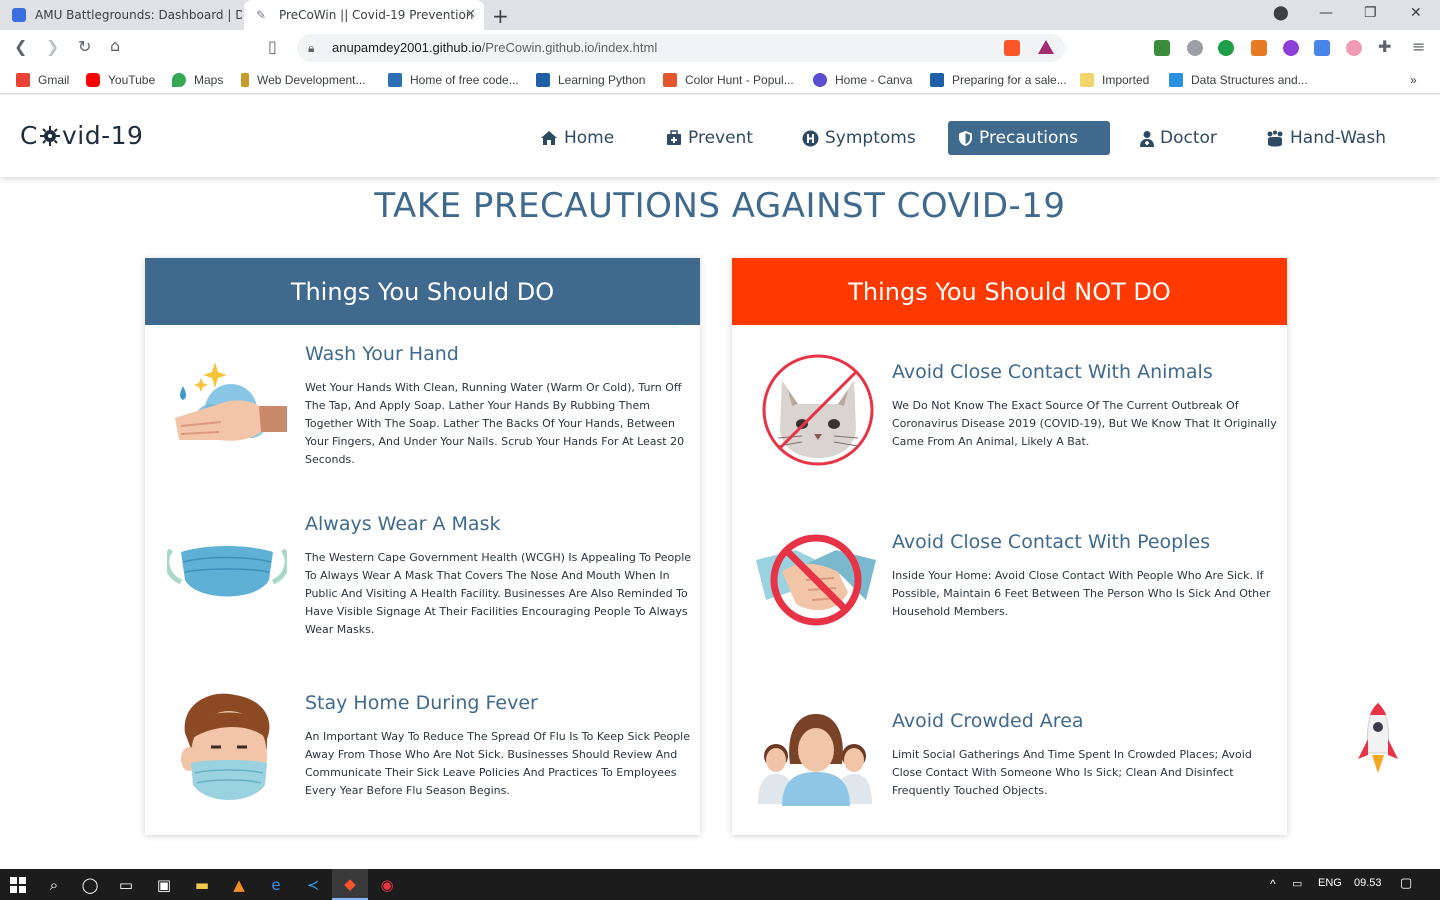 Image resolution: width=1440 pixels, height=900 pixels. What do you see at coordinates (577, 138) in the screenshot?
I see `nav-home: Home` at bounding box center [577, 138].